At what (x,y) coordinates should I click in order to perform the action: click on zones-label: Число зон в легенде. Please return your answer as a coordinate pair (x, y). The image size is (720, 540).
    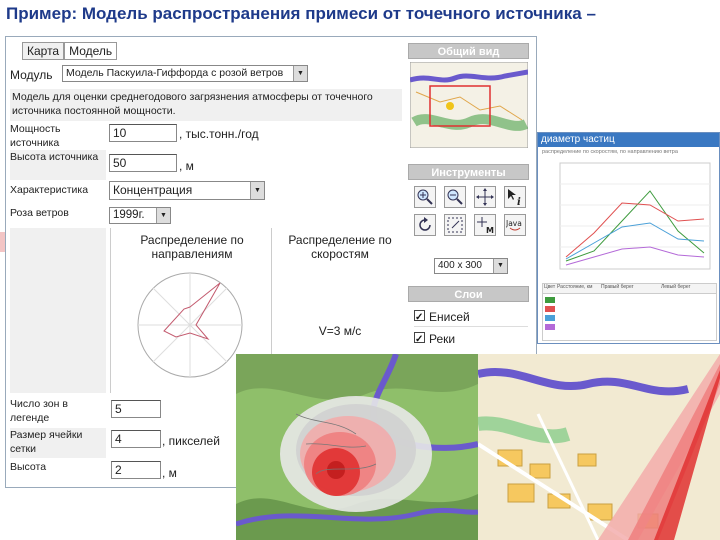
    Looking at the image, I should click on (39, 411).